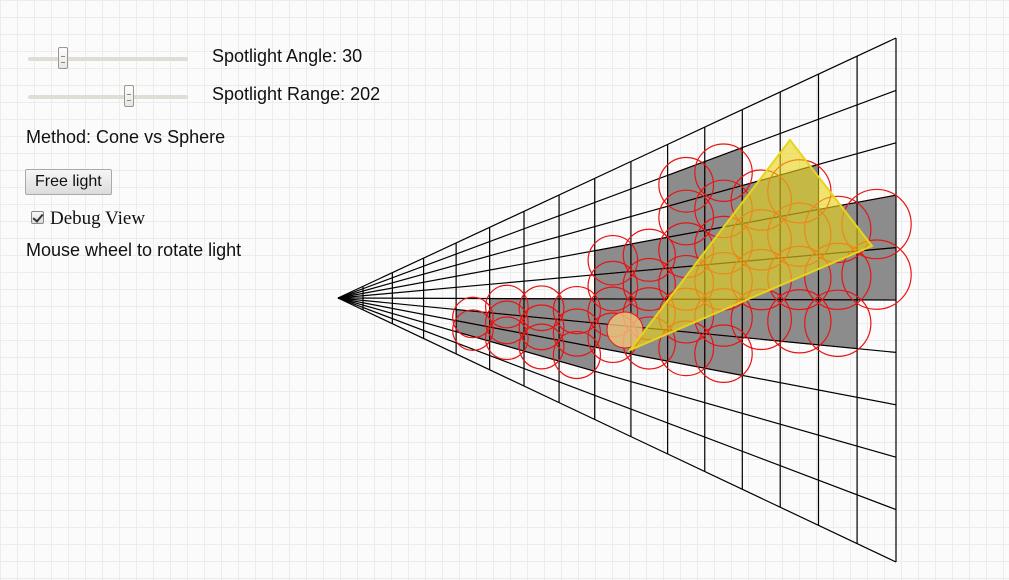  I want to click on rotate-hint: Mouse wheel to rotate light, so click(134, 250).